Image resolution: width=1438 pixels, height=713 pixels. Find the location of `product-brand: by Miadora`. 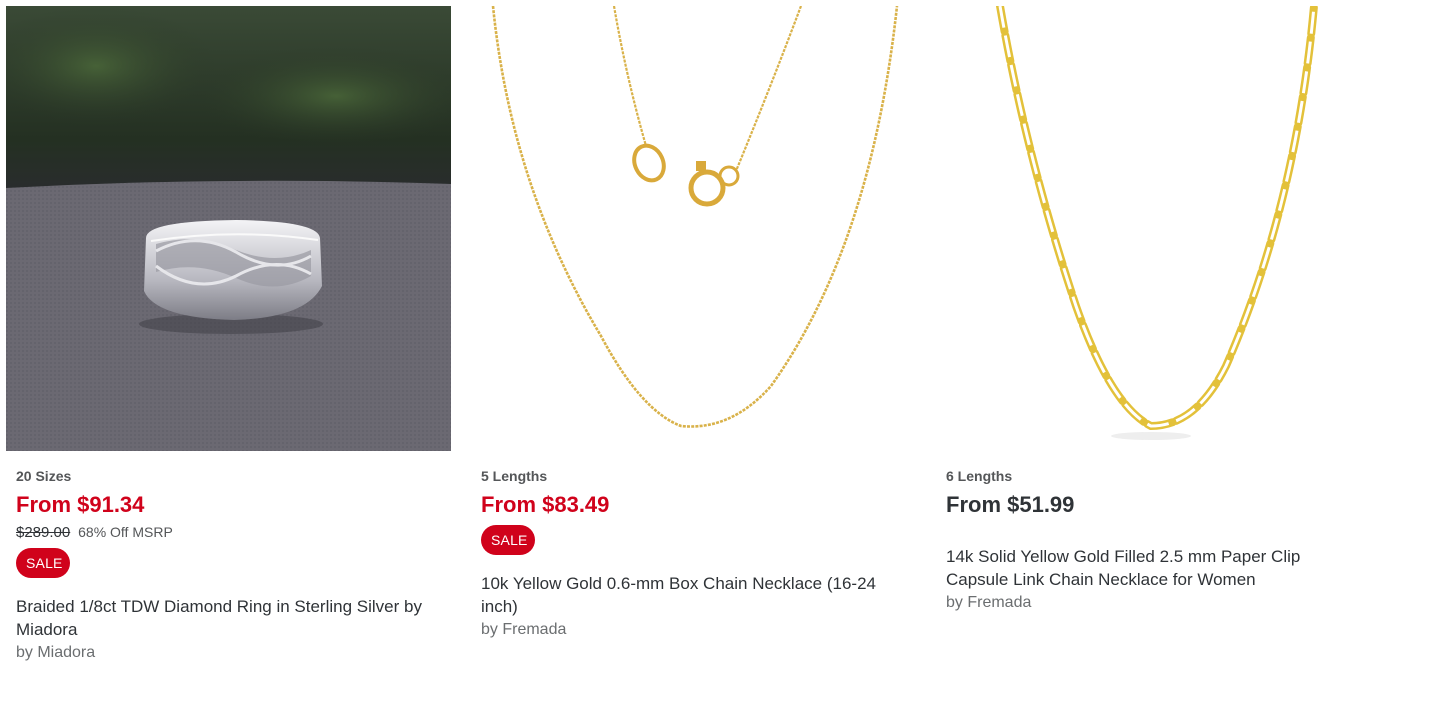

product-brand: by Miadora is located at coordinates (56, 652).